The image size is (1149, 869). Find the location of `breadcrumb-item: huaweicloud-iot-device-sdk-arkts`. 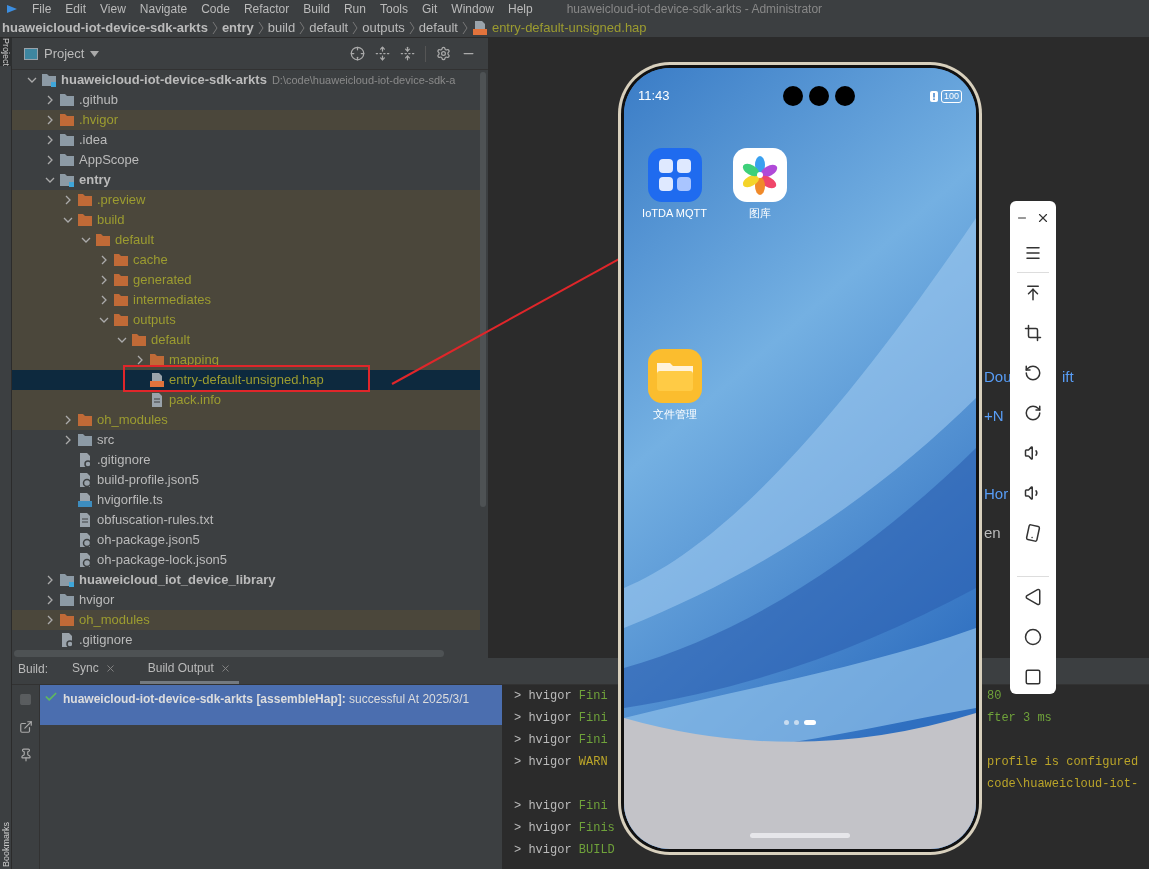

breadcrumb-item: huaweicloud-iot-device-sdk-arkts is located at coordinates (105, 27).